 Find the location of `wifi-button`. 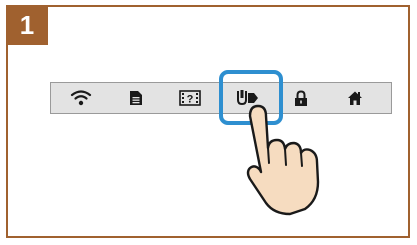

wifi-button is located at coordinates (81, 98).